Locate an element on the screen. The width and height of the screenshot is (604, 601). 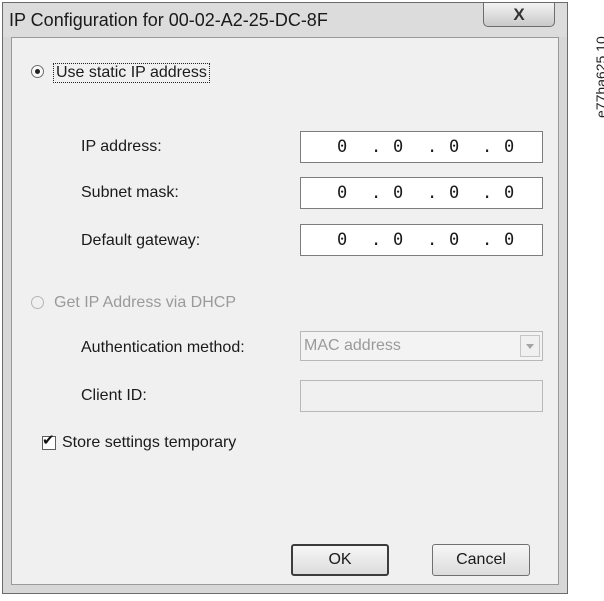
subnet-mask-input: 0 . 0 . 0 . 0 is located at coordinates (421, 193).